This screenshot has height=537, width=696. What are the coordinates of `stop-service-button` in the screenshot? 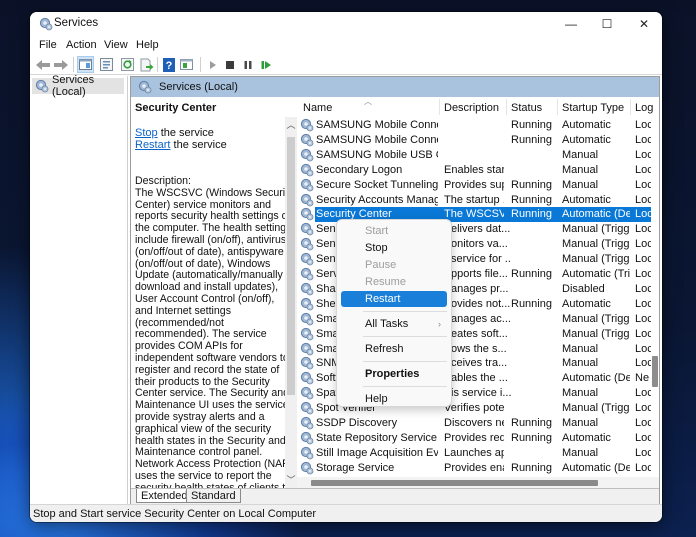 It's located at (229, 64).